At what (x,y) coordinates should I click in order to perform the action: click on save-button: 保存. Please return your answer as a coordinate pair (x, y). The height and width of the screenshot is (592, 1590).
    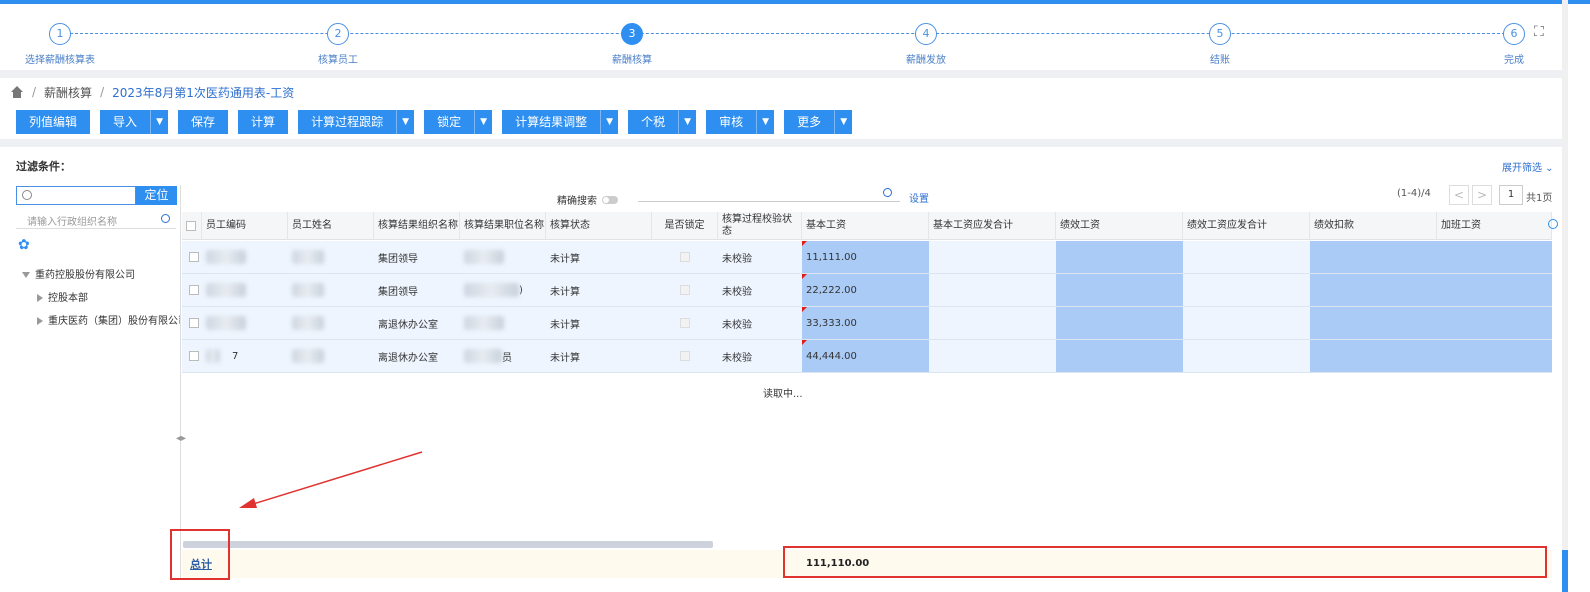
    Looking at the image, I should click on (203, 122).